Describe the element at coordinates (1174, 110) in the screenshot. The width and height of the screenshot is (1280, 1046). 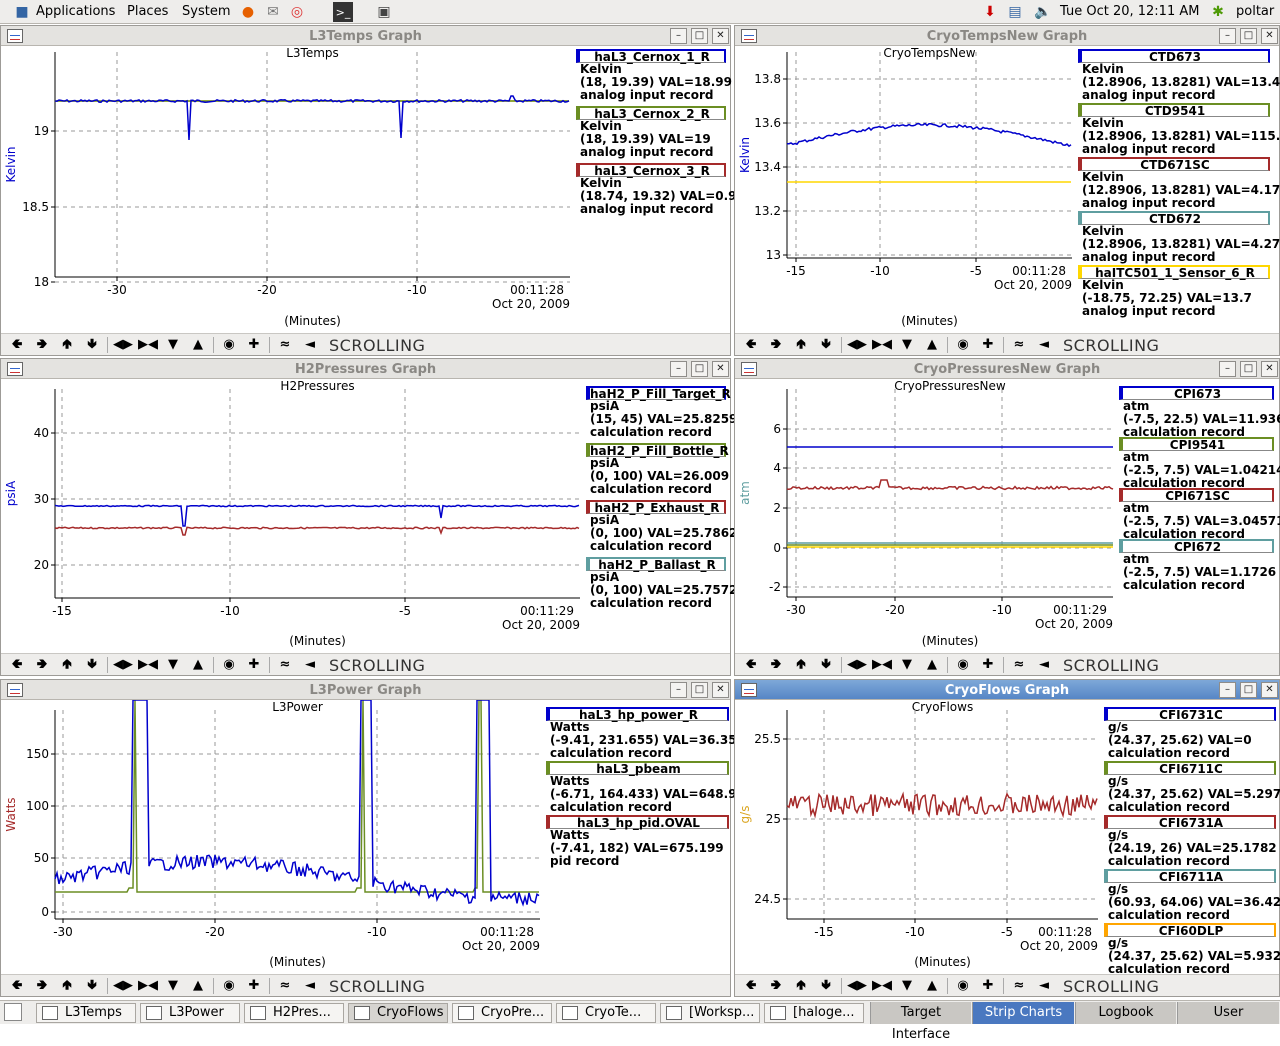
I see `legend-series-name: CTD9541` at that location.